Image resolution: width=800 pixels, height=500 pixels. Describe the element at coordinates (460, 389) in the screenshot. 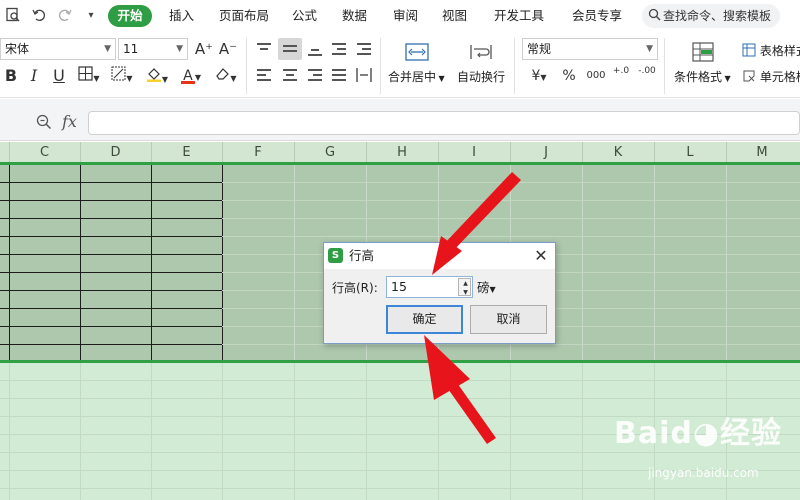

I see `arrow-to-ok-annotation` at that location.